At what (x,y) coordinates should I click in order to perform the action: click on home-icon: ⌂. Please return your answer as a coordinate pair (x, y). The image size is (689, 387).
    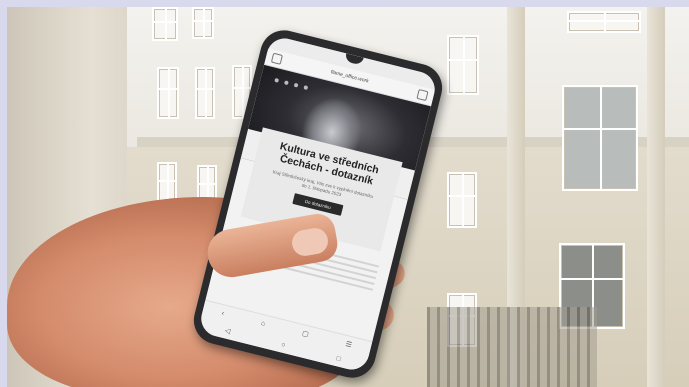
    Looking at the image, I should click on (263, 323).